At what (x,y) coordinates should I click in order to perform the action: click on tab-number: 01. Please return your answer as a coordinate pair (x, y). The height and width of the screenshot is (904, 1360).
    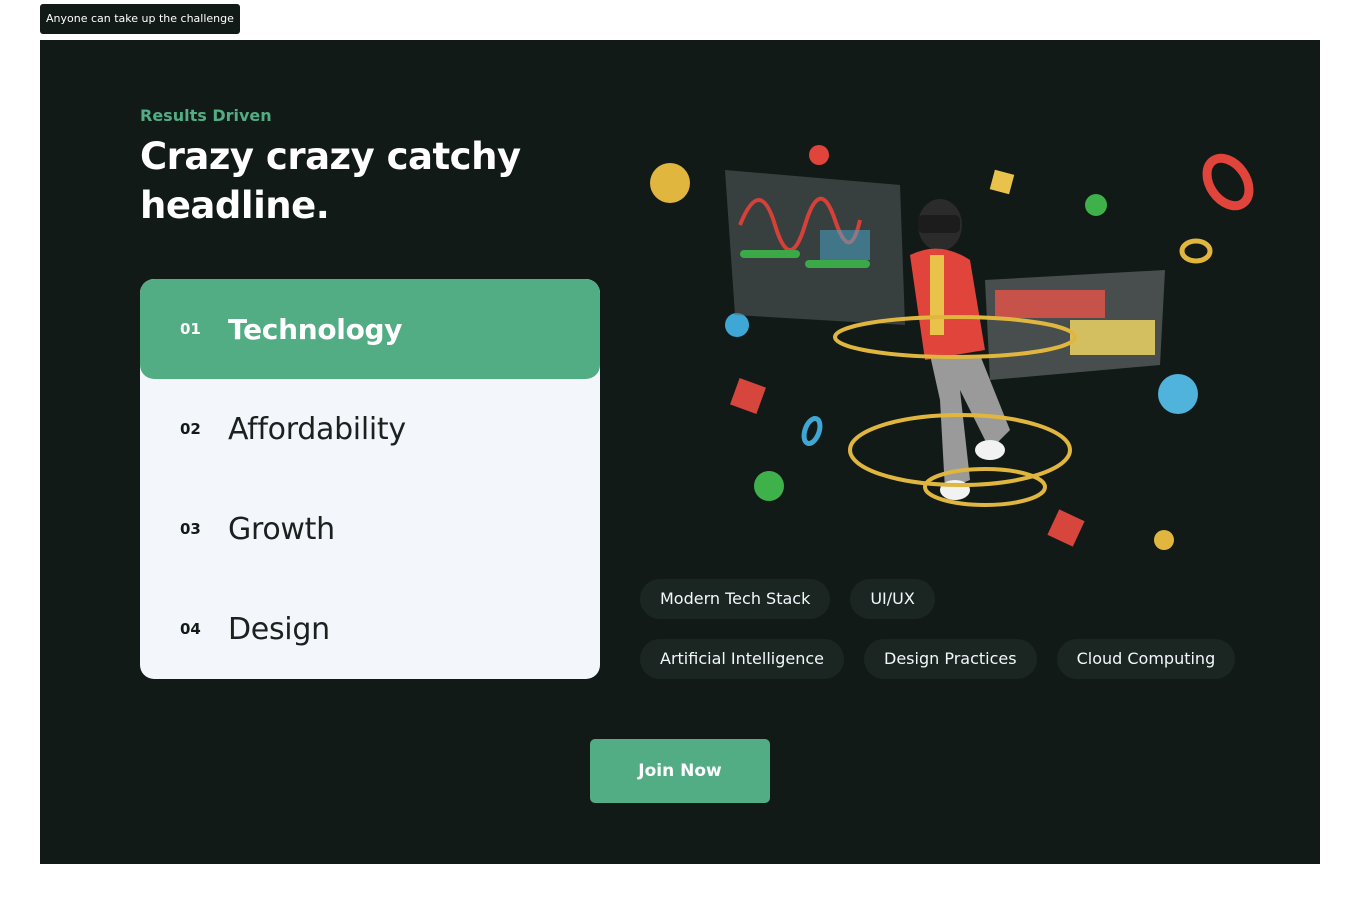
    Looking at the image, I should click on (190, 329).